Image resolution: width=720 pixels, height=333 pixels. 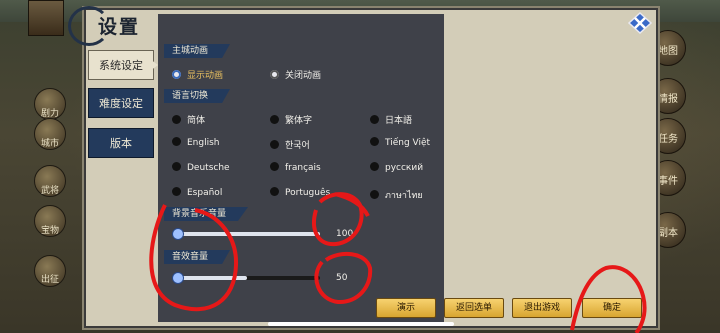 I want to click on right-menu-label-dungeon: 副本, so click(x=668, y=233).